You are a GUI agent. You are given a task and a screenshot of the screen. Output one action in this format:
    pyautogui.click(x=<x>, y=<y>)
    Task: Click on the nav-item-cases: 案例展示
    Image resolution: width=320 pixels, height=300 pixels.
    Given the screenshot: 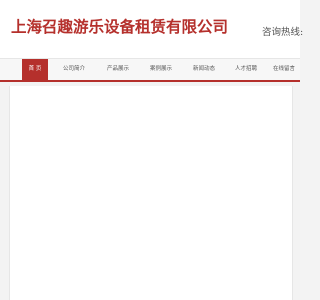 What is the action you would take?
    pyautogui.click(x=161, y=69)
    